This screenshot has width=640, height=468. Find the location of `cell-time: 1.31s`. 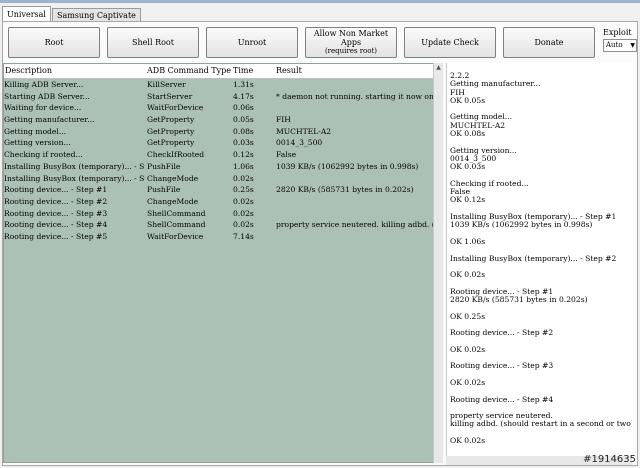

cell-time: 1.31s is located at coordinates (243, 84).